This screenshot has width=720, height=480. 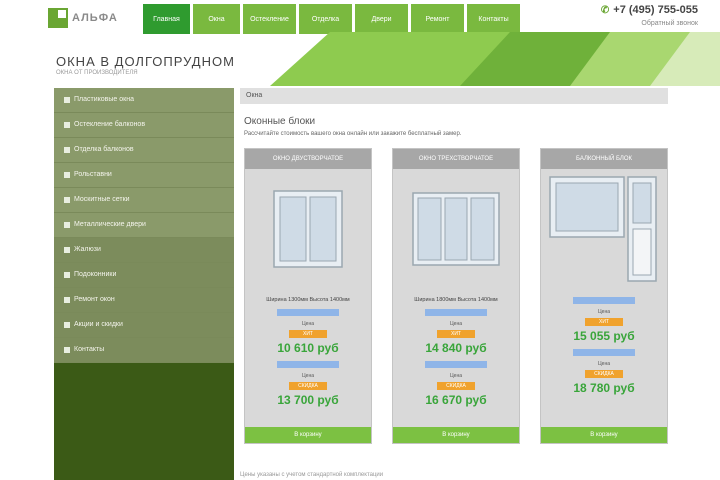 What do you see at coordinates (94, 300) in the screenshot?
I see `sidebar-item-label: Ремонт окон` at bounding box center [94, 300].